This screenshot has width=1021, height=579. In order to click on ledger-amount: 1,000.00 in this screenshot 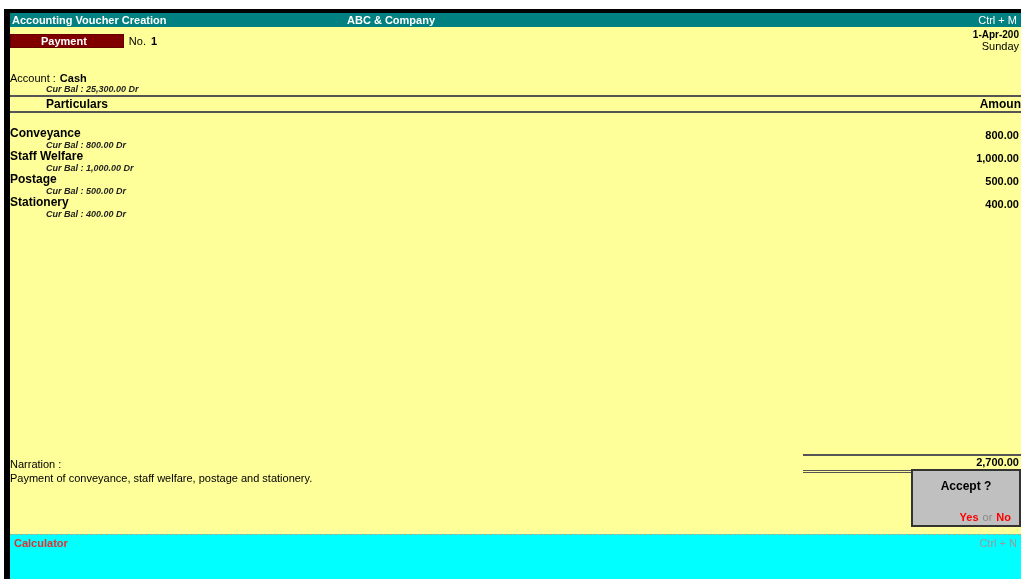, I will do `click(998, 158)`.